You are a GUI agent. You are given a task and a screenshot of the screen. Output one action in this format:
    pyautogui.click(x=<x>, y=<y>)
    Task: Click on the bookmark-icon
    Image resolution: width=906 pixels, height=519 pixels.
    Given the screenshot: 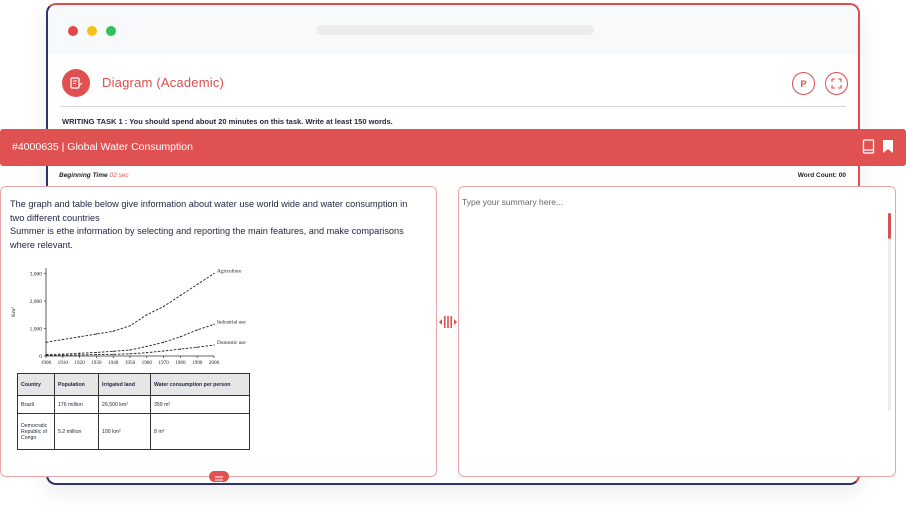 What is the action you would take?
    pyautogui.click(x=888, y=149)
    